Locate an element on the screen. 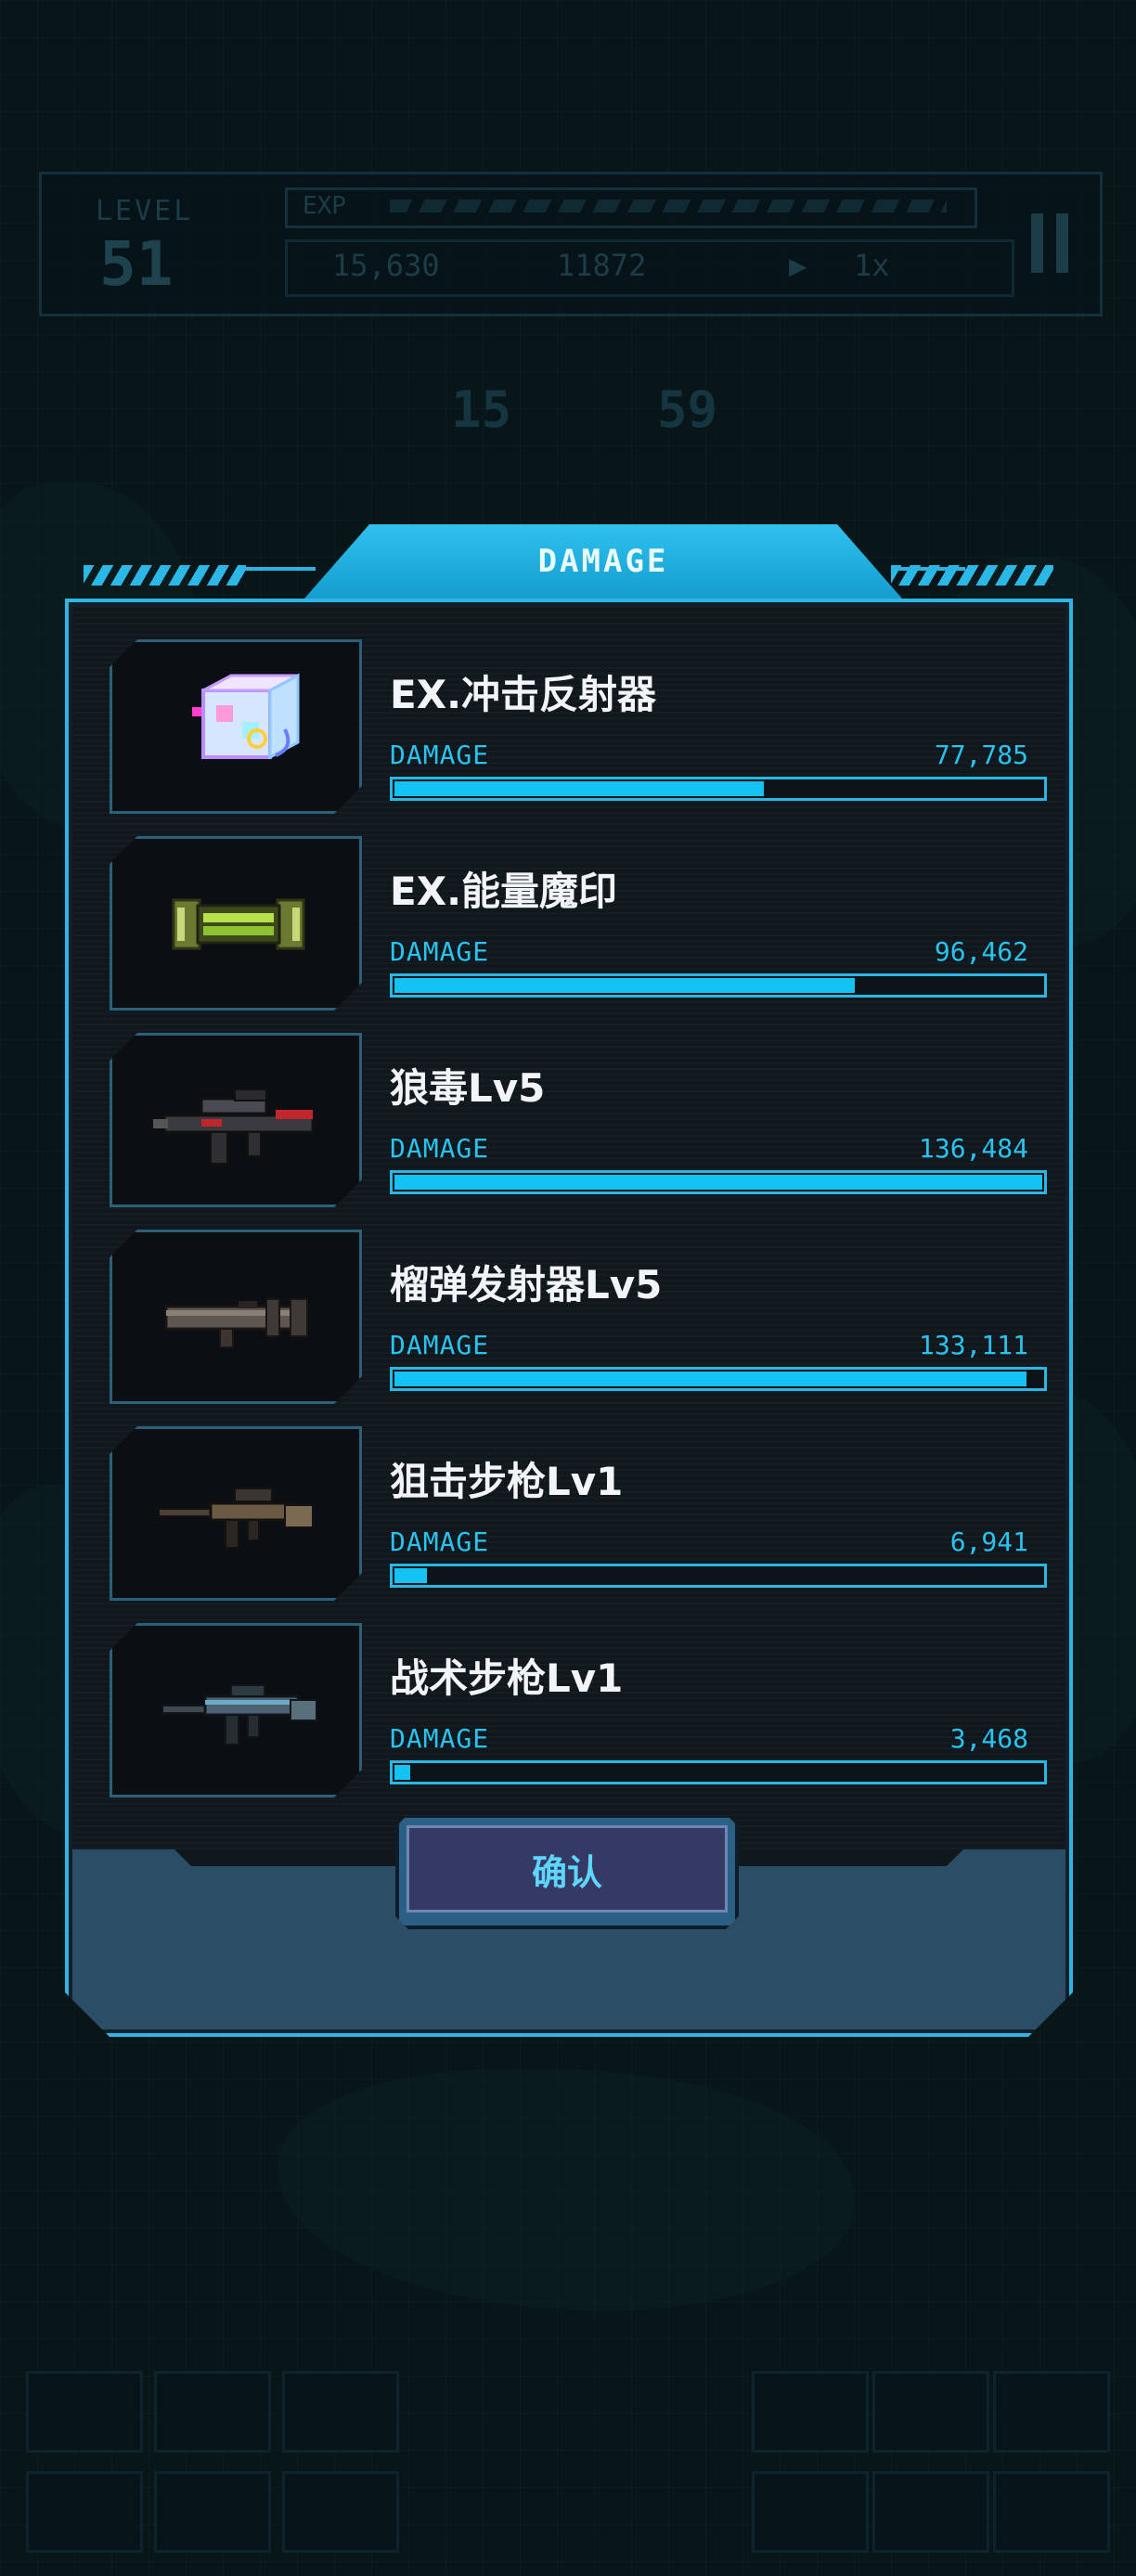 The image size is (1136, 2576). tactical-rifle-icon is located at coordinates (238, 1713).